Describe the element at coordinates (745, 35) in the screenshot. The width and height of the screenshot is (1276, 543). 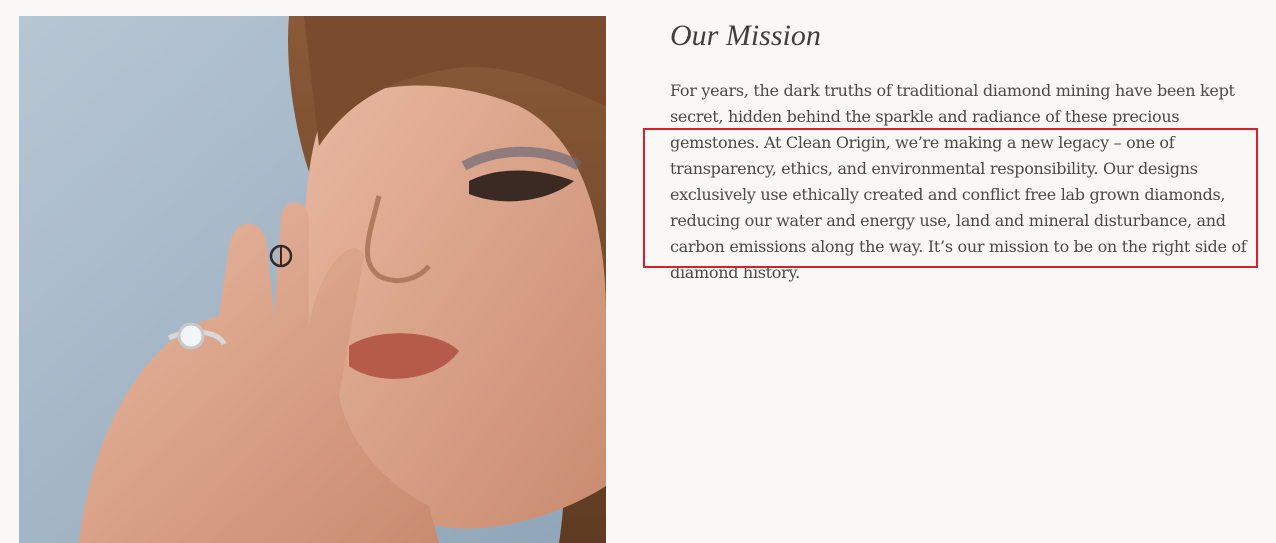
I see `section-title: Our Mission` at that location.